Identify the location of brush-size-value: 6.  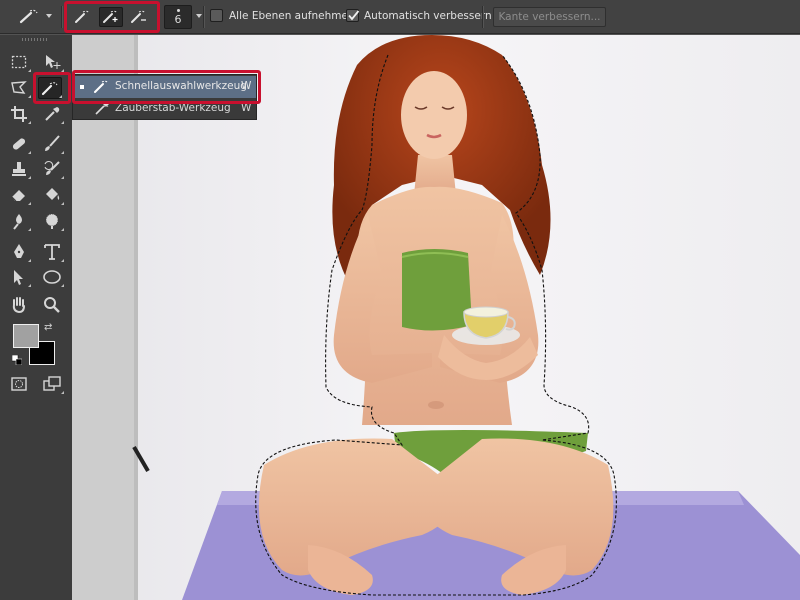
(178, 19).